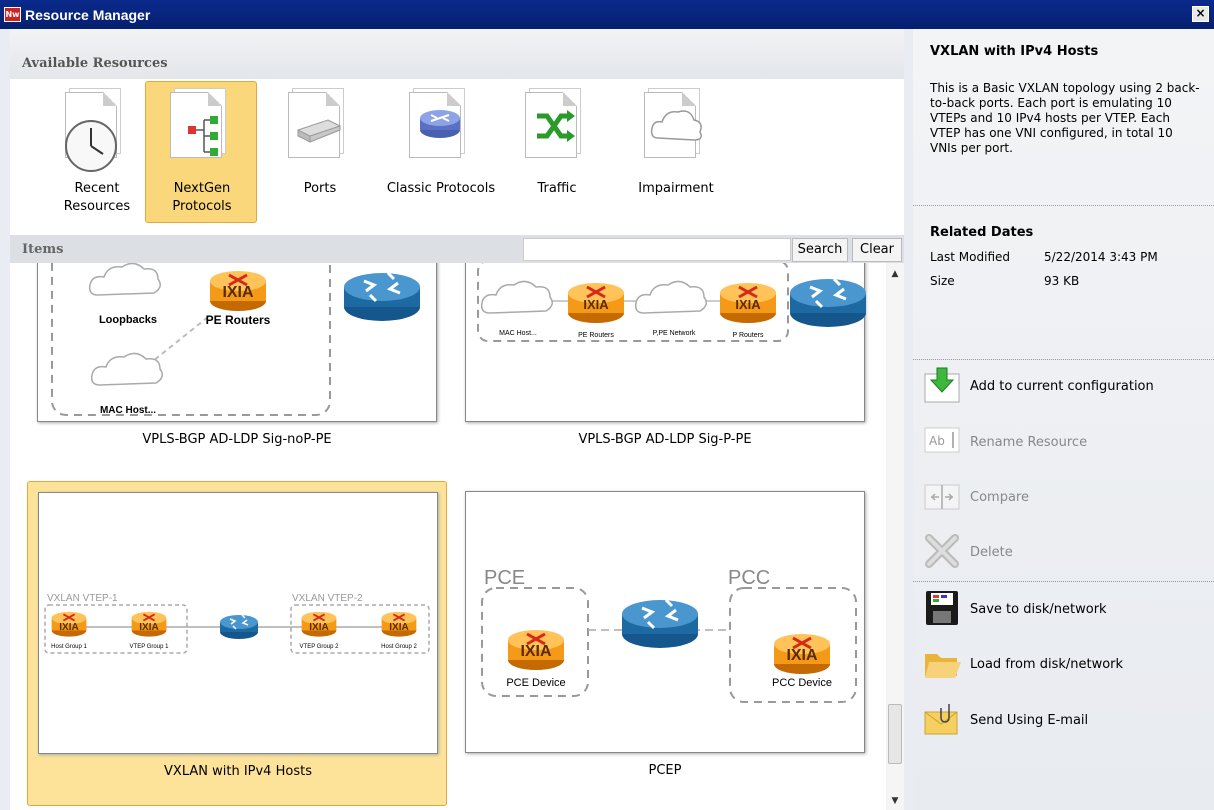  What do you see at coordinates (441, 188) in the screenshot?
I see `category-label: Classic Protocols` at bounding box center [441, 188].